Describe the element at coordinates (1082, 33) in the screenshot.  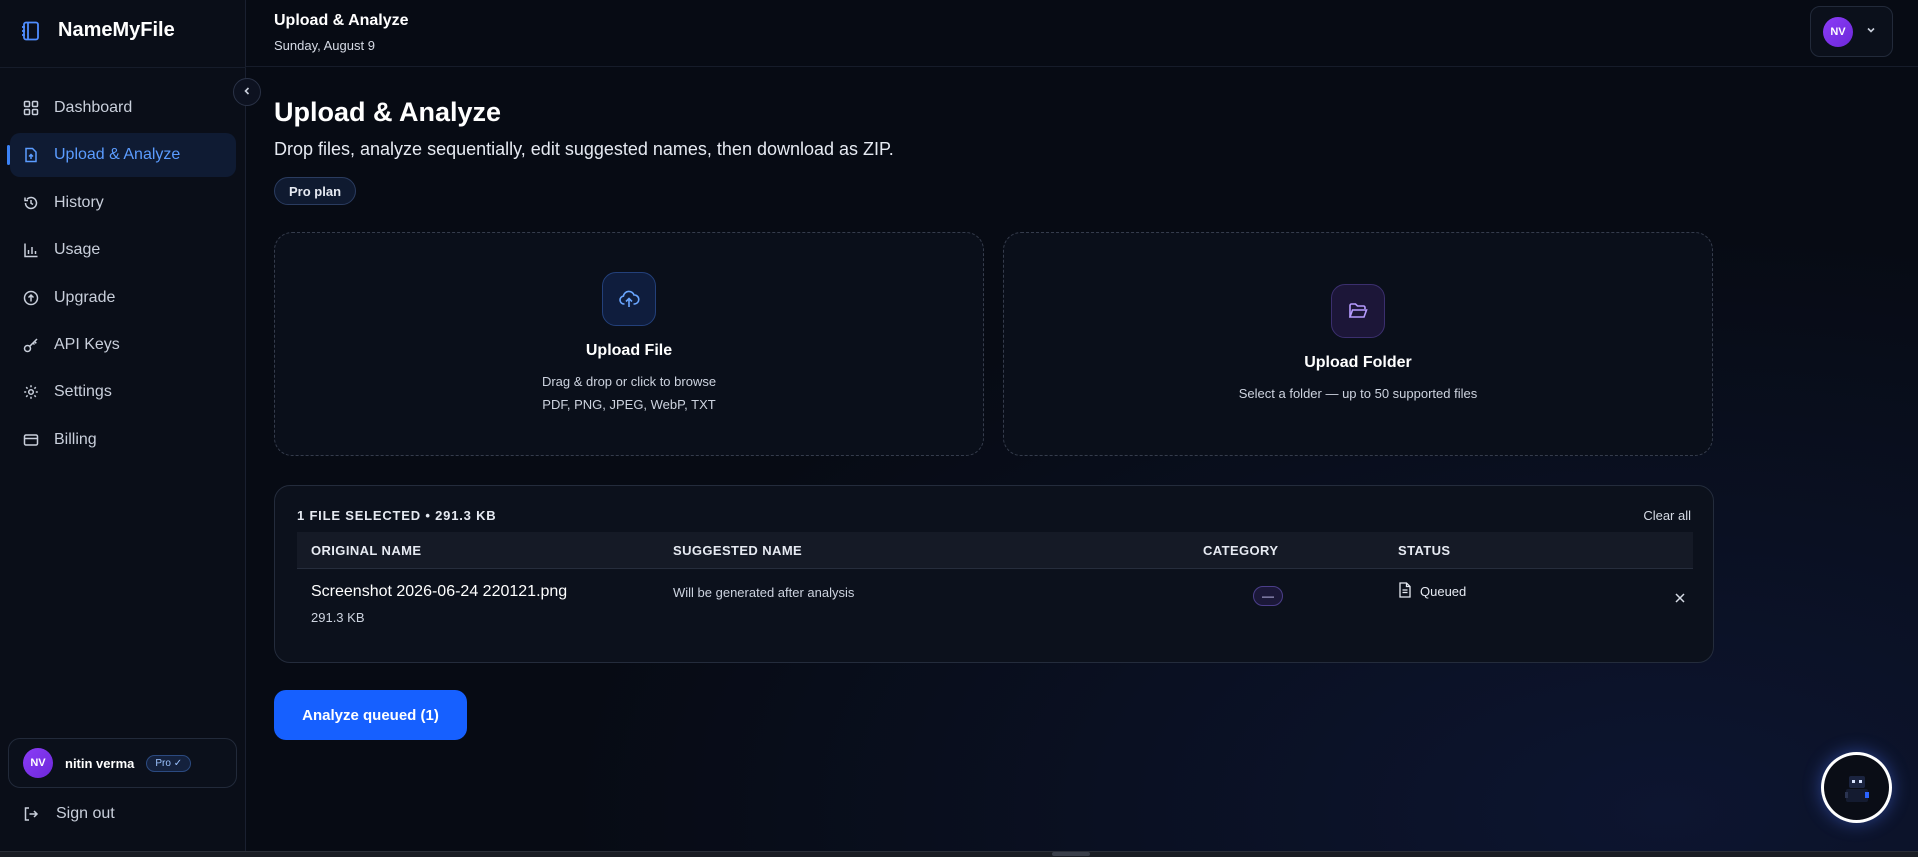
I see `top-bar: Upload & Analyze Sunday, August 9 NV` at that location.